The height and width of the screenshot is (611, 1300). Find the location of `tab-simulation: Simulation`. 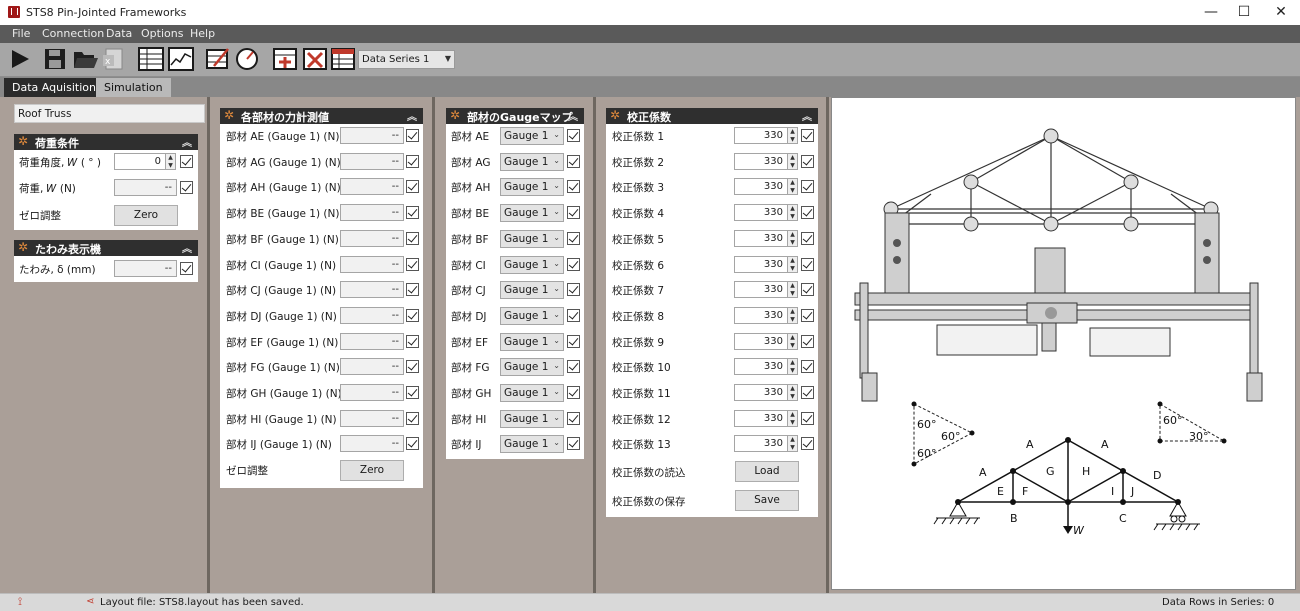

tab-simulation: Simulation is located at coordinates (133, 87).